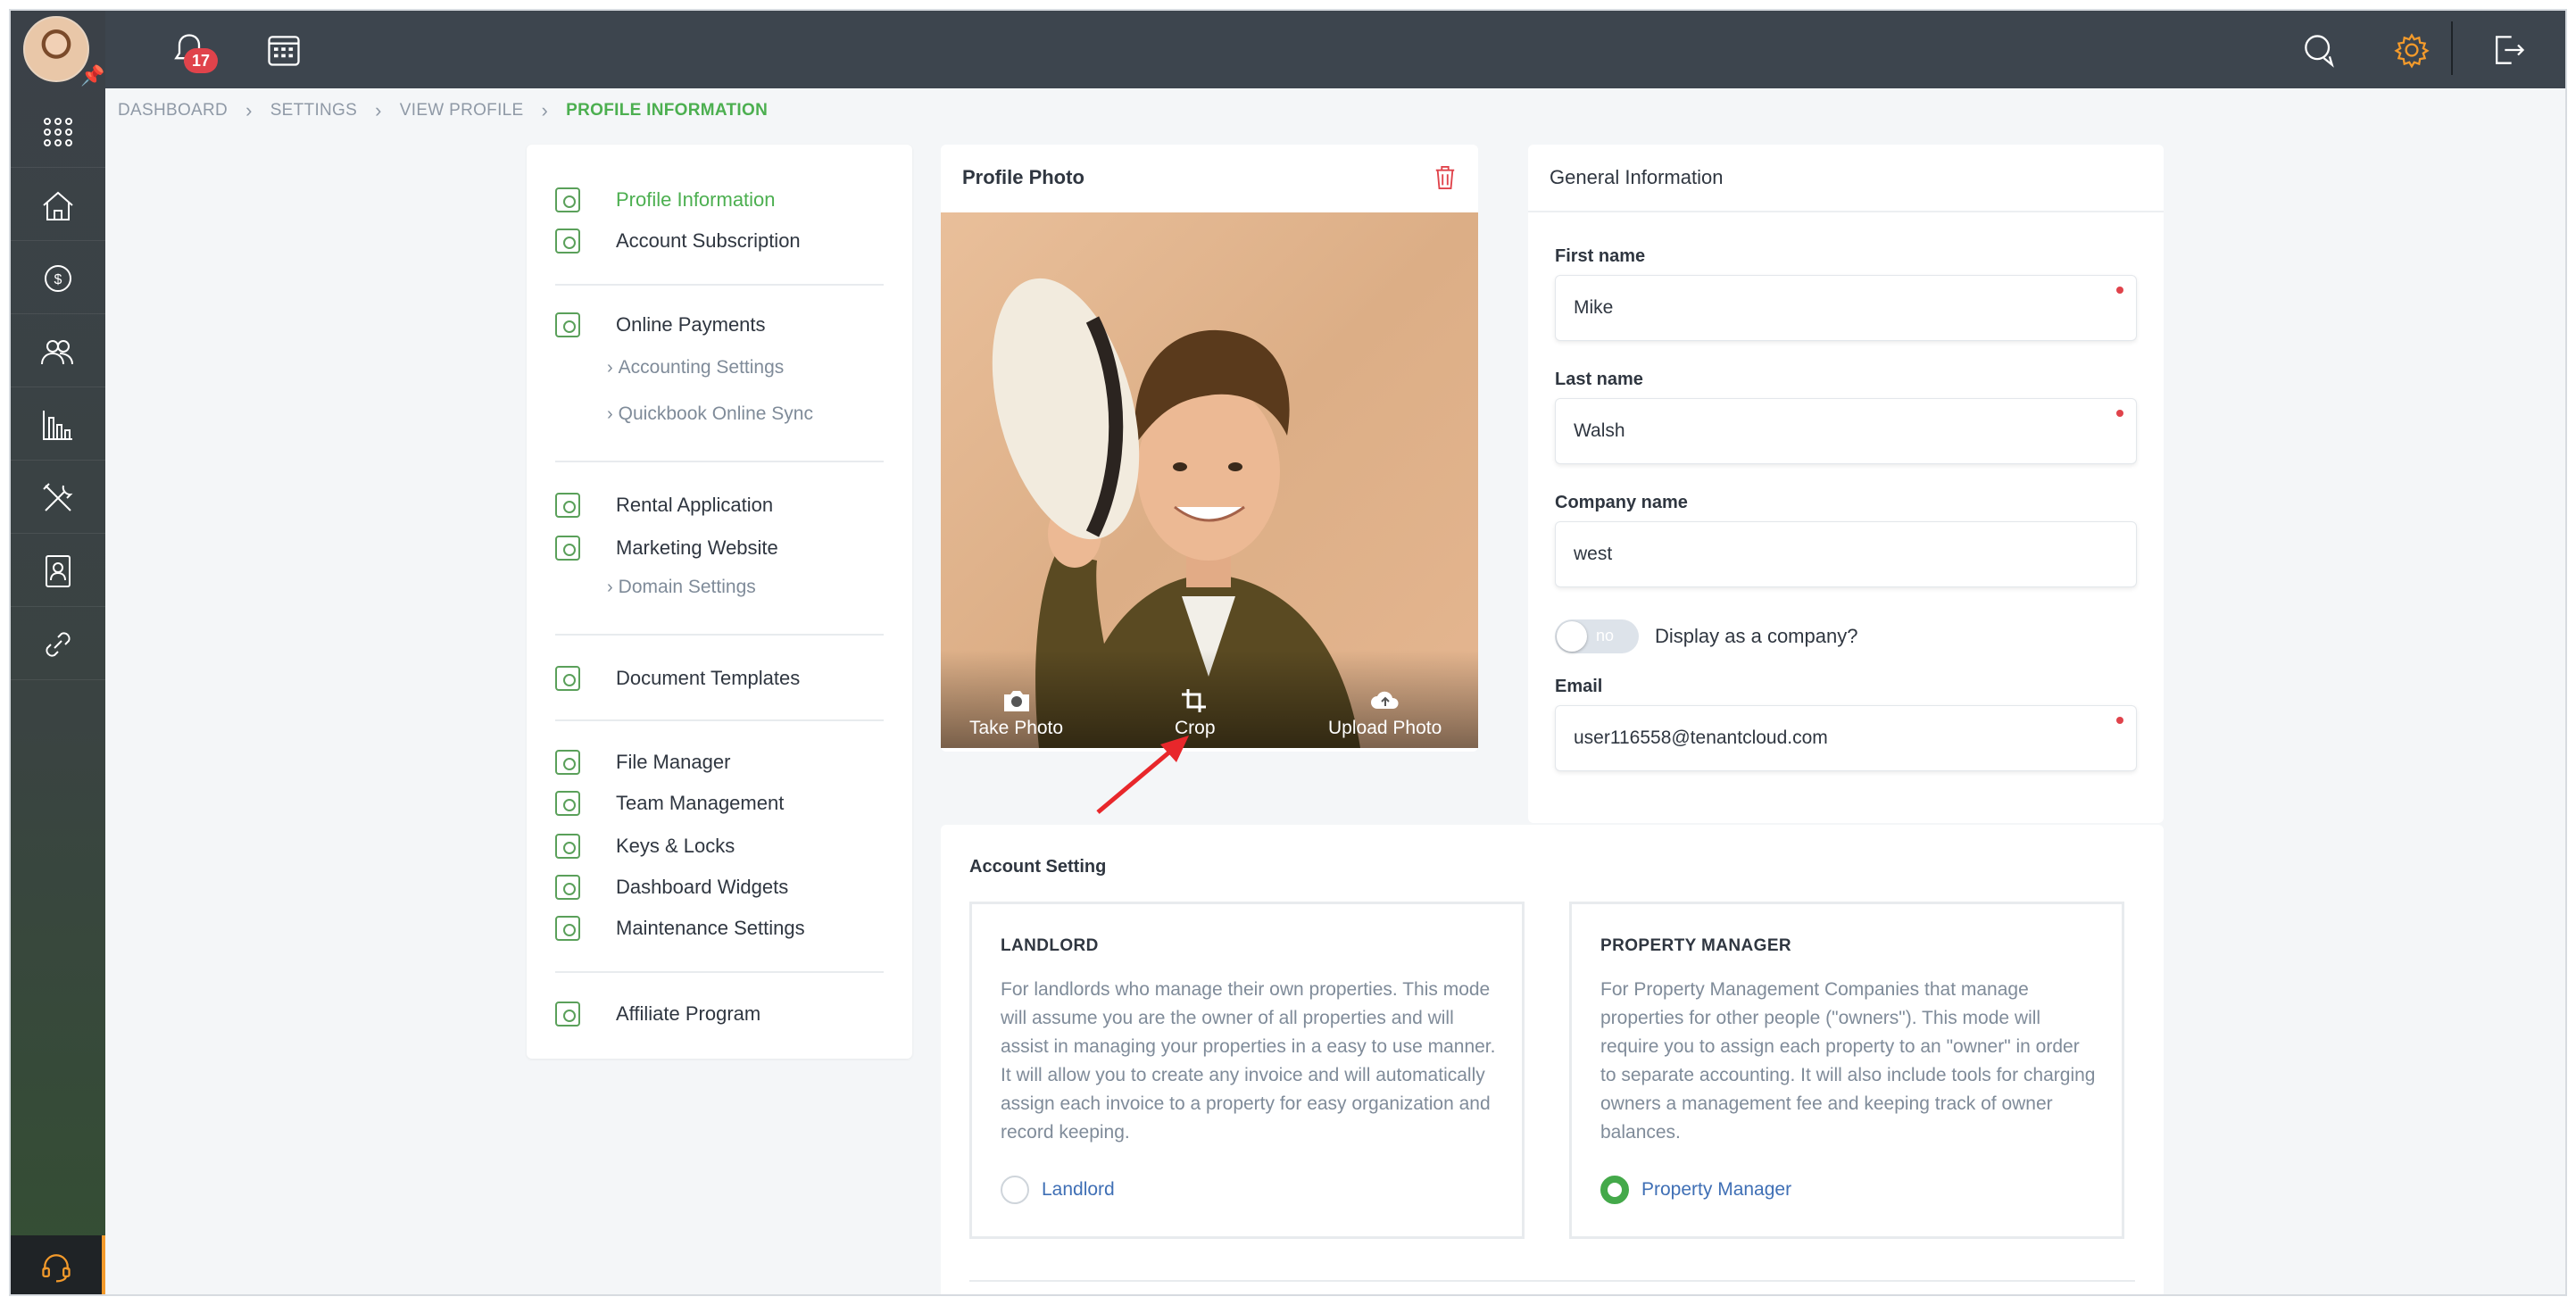 The height and width of the screenshot is (1305, 2576). Describe the element at coordinates (567, 324) in the screenshot. I see `payments-settings-icon` at that location.